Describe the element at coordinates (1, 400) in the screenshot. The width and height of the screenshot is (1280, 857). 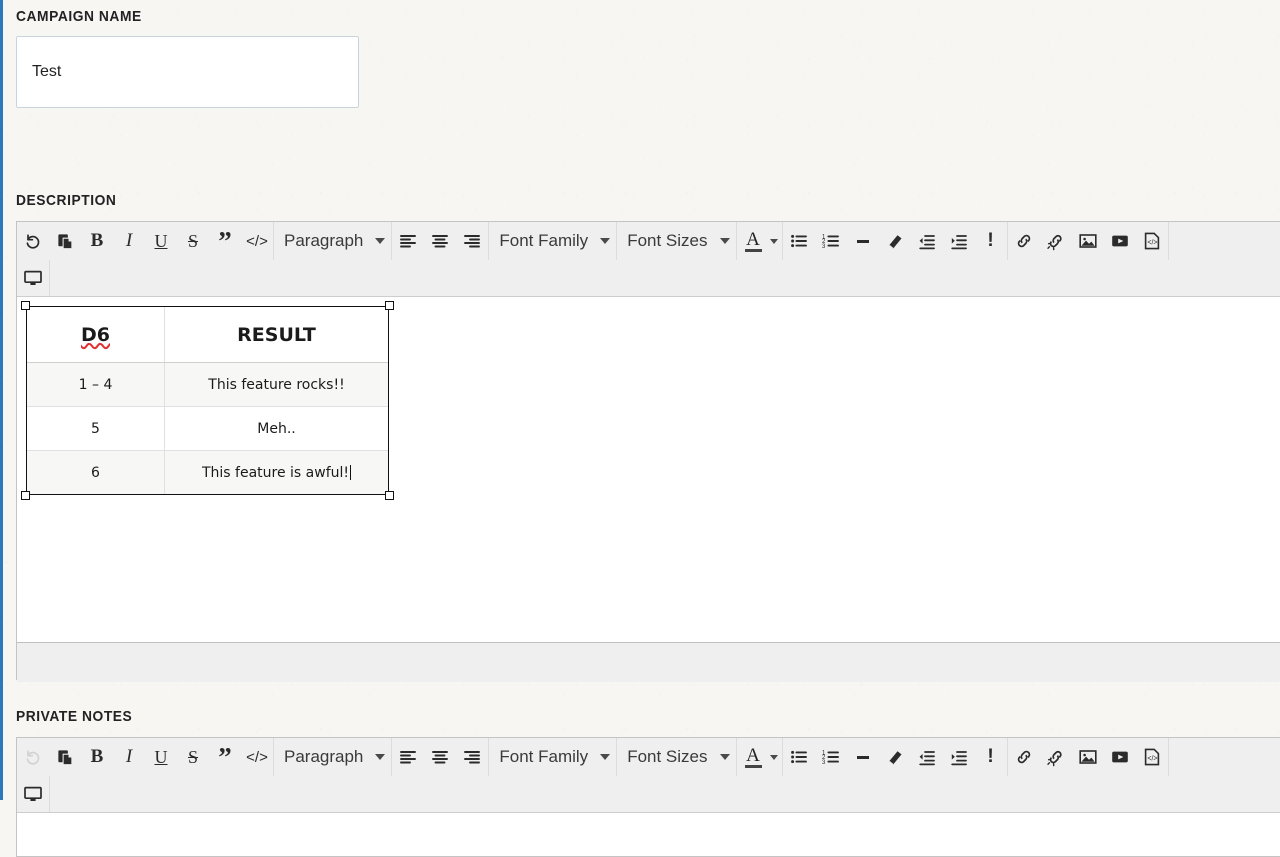
I see `left-accent-rule` at that location.